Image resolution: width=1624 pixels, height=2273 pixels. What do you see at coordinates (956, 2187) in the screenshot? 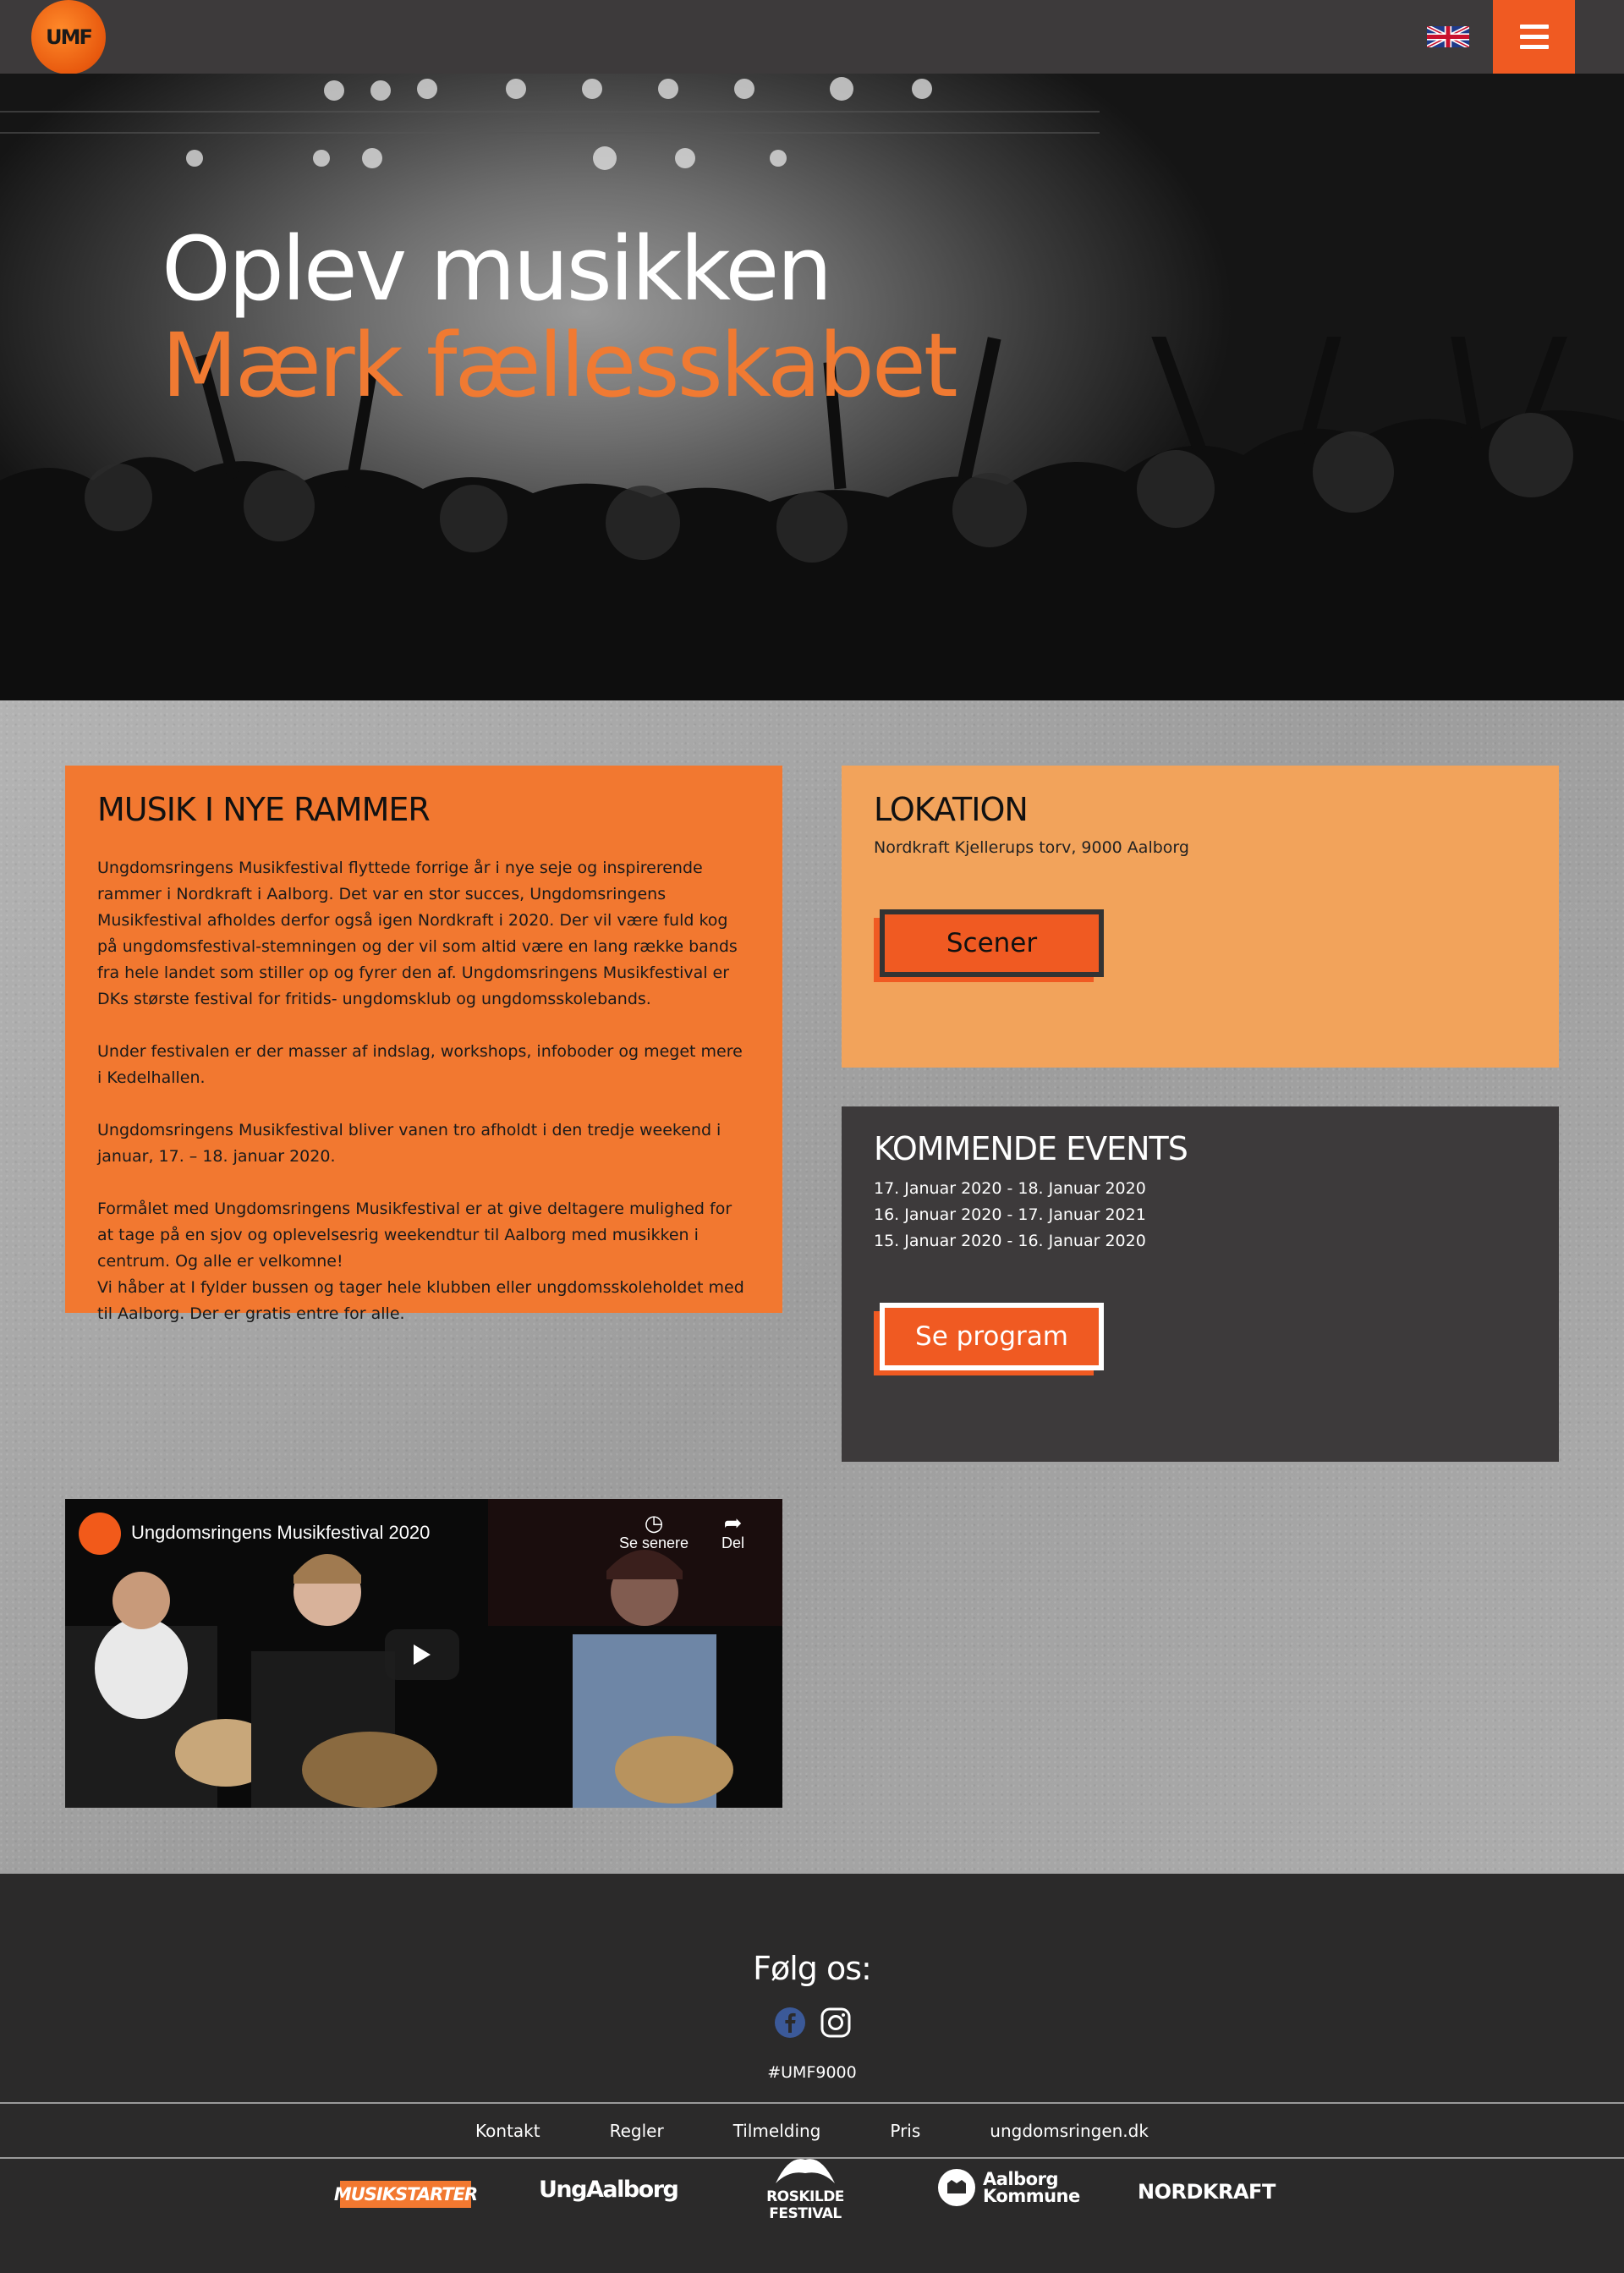
I see `aalborg-crest-icon` at bounding box center [956, 2187].